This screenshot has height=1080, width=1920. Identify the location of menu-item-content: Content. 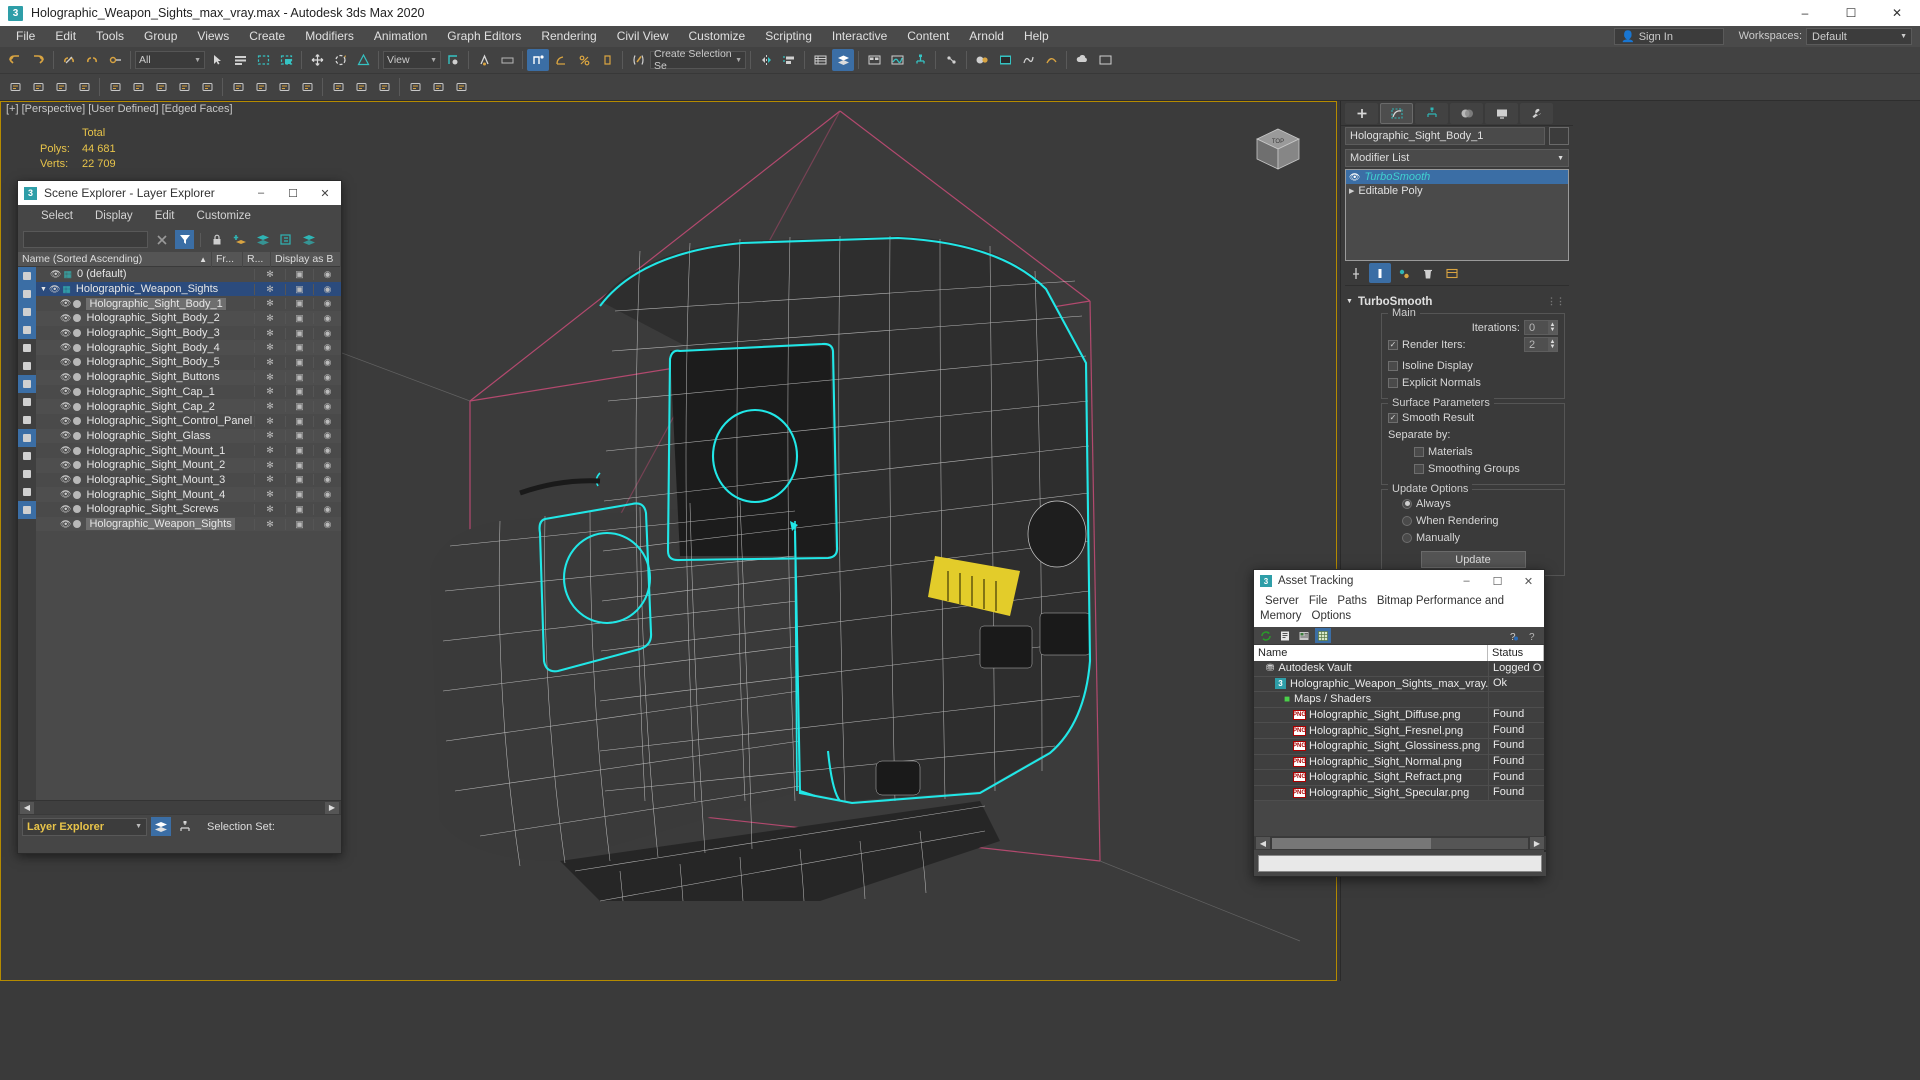
(928, 36).